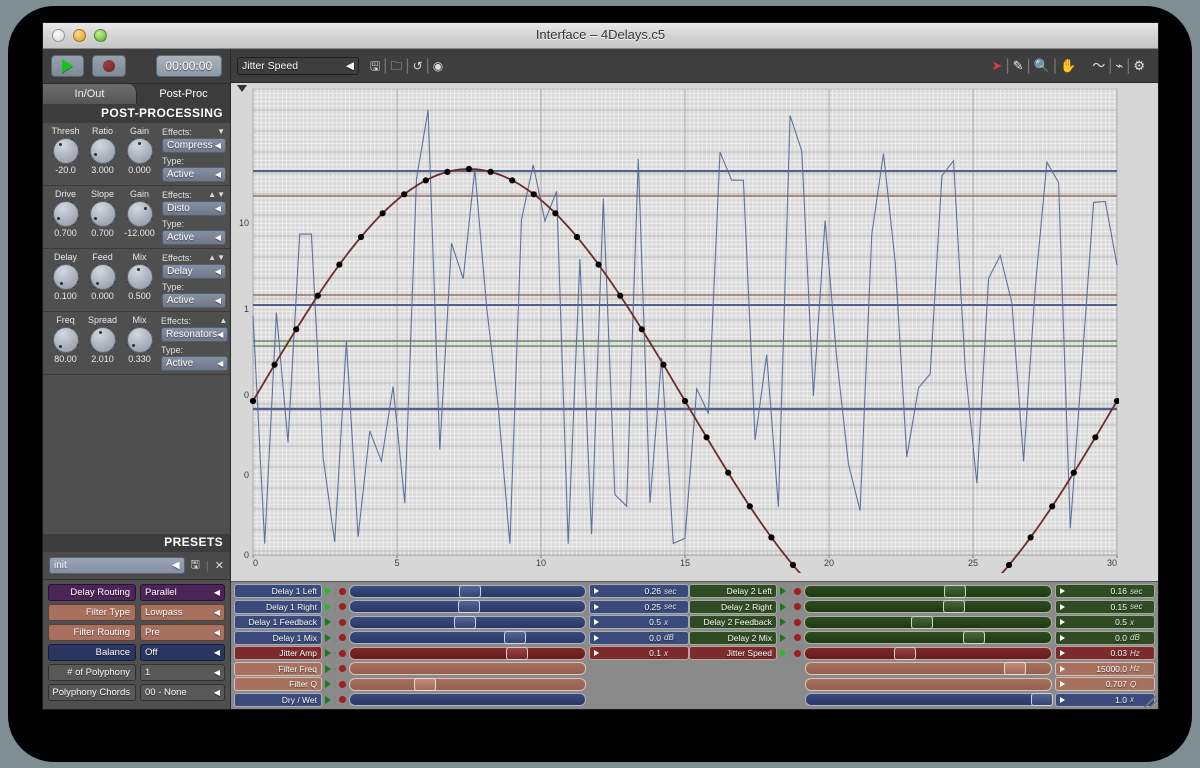 Image resolution: width=1200 pixels, height=768 pixels. I want to click on routing-value-select: 1 ◀, so click(182, 672).